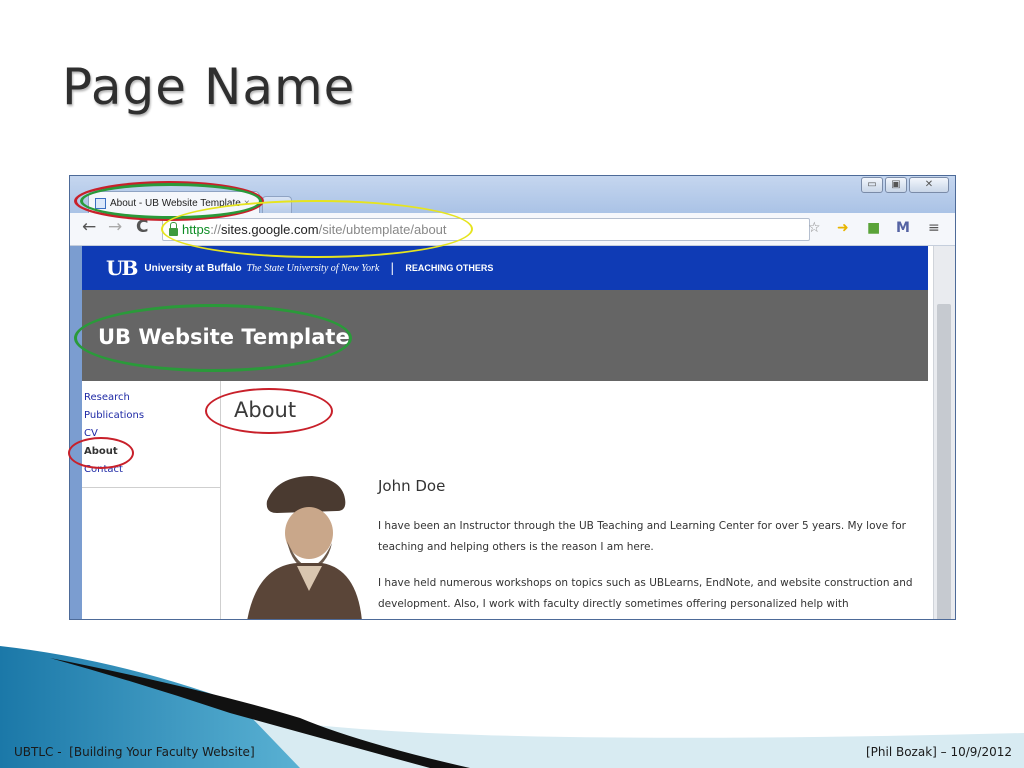  I want to click on minimize-button: ▭, so click(872, 185).